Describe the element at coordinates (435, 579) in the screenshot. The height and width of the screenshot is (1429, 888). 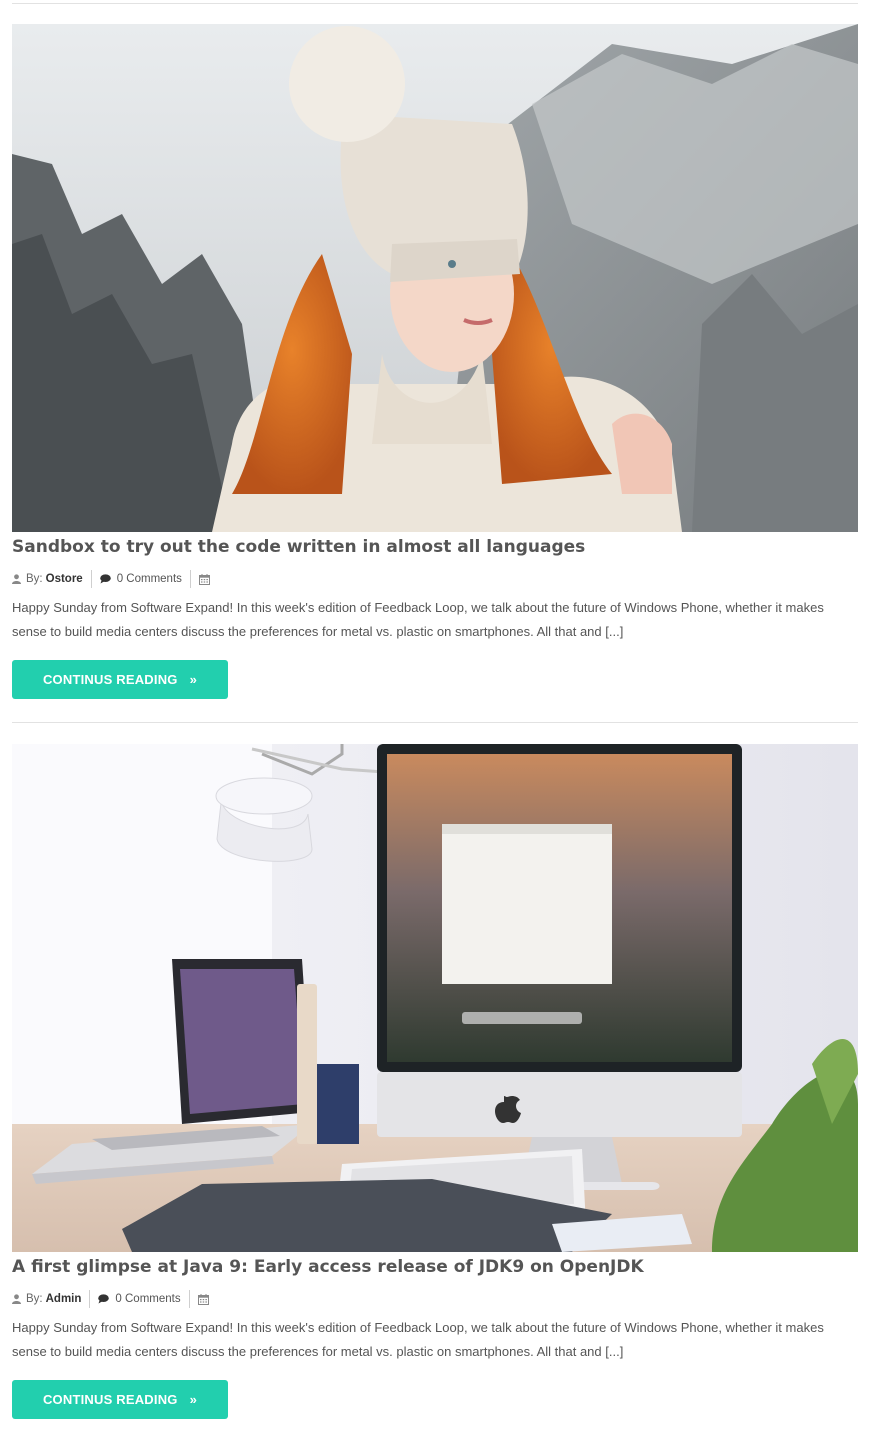
I see `post-meta: By: Ostore 0 Comments` at that location.